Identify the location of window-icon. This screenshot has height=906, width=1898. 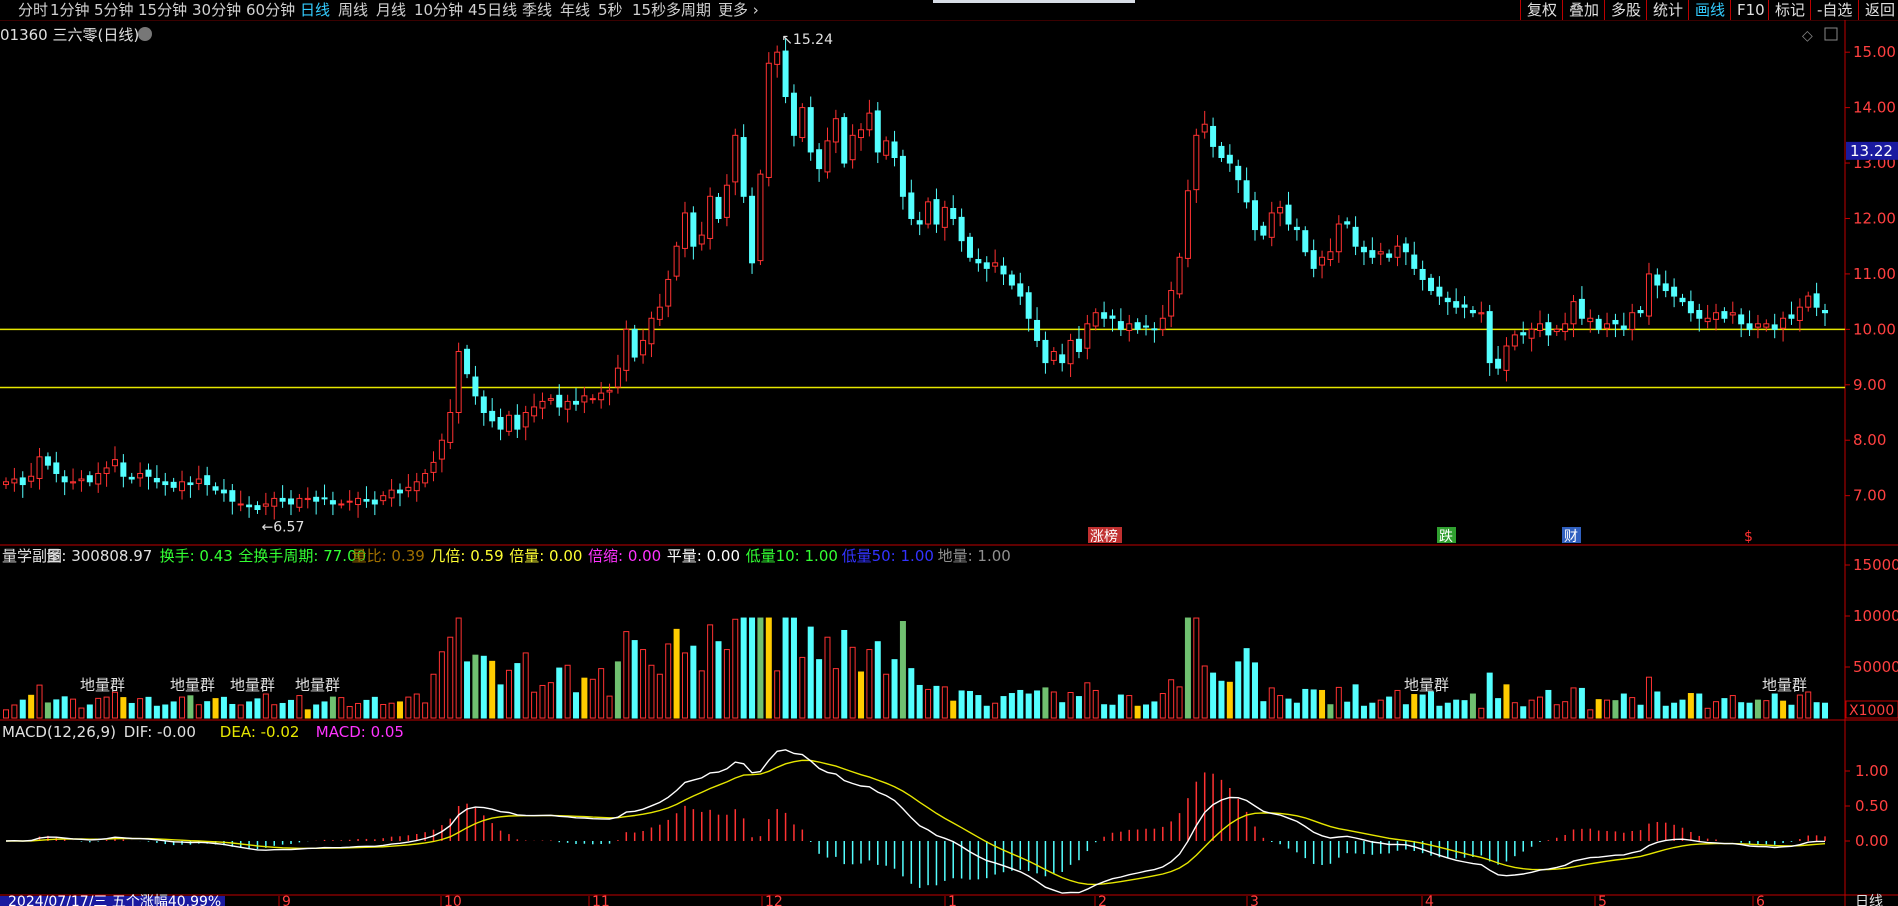
(1831, 34).